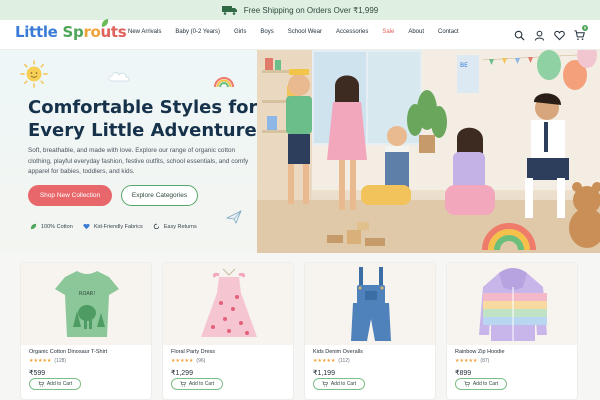 Image resolution: width=600 pixels, height=400 pixels. What do you see at coordinates (33, 226) in the screenshot?
I see `leaf-icon` at bounding box center [33, 226].